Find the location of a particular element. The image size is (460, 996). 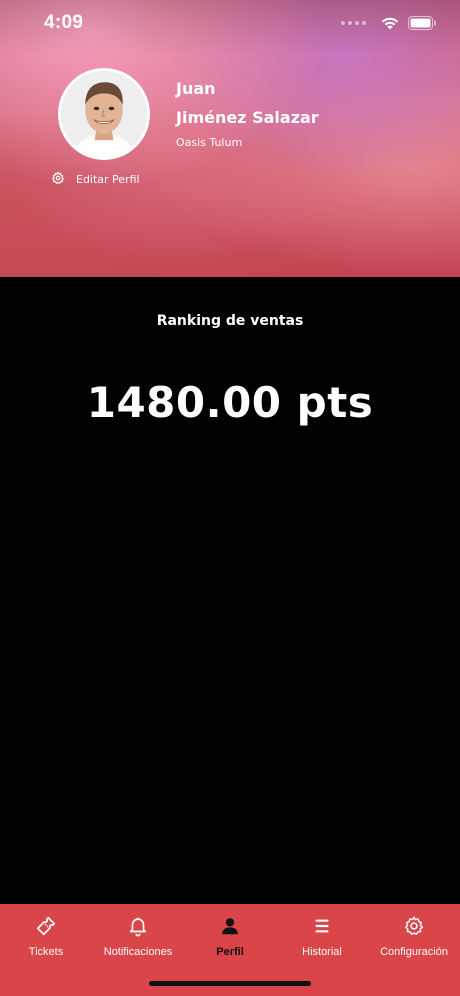

edit-profile-label: Editar Perfil is located at coordinates (108, 179).